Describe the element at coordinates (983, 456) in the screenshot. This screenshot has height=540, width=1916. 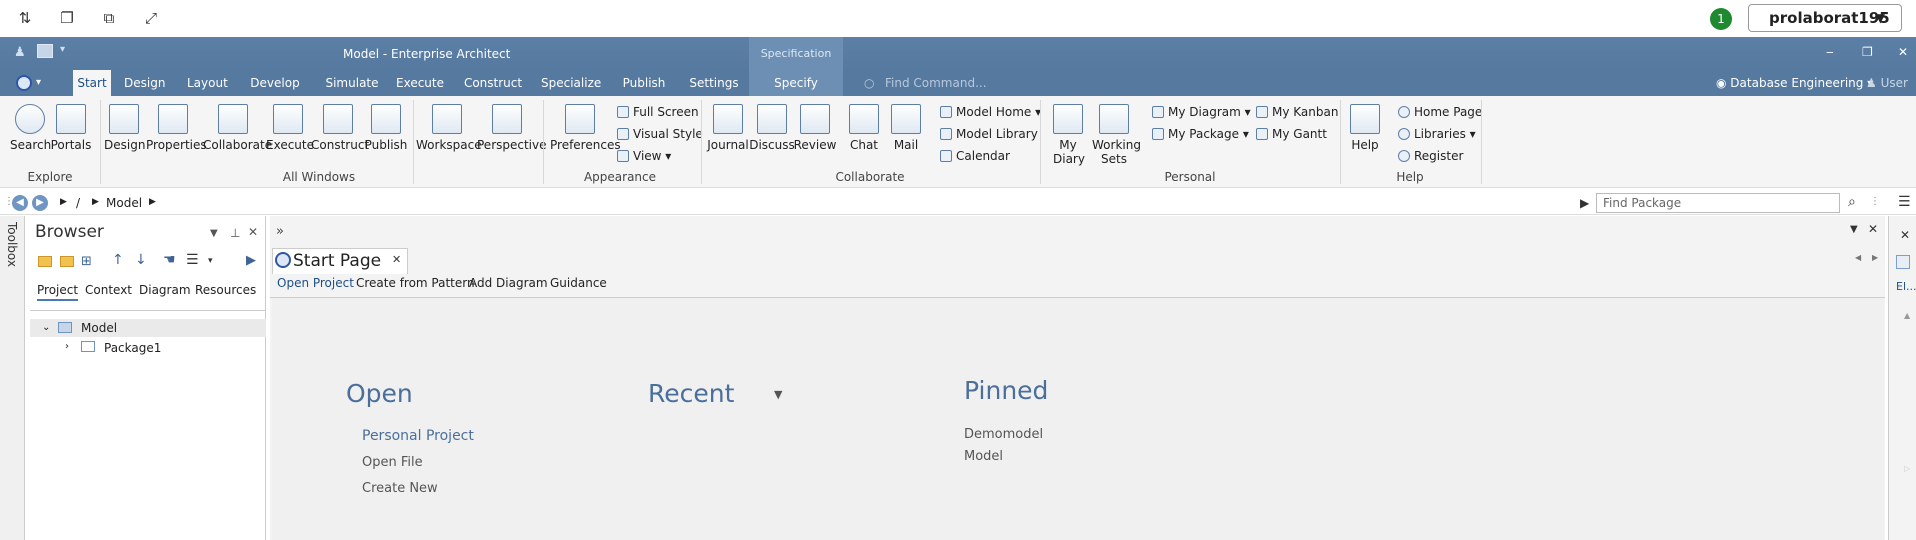
I see `pinned-item: Model` at that location.